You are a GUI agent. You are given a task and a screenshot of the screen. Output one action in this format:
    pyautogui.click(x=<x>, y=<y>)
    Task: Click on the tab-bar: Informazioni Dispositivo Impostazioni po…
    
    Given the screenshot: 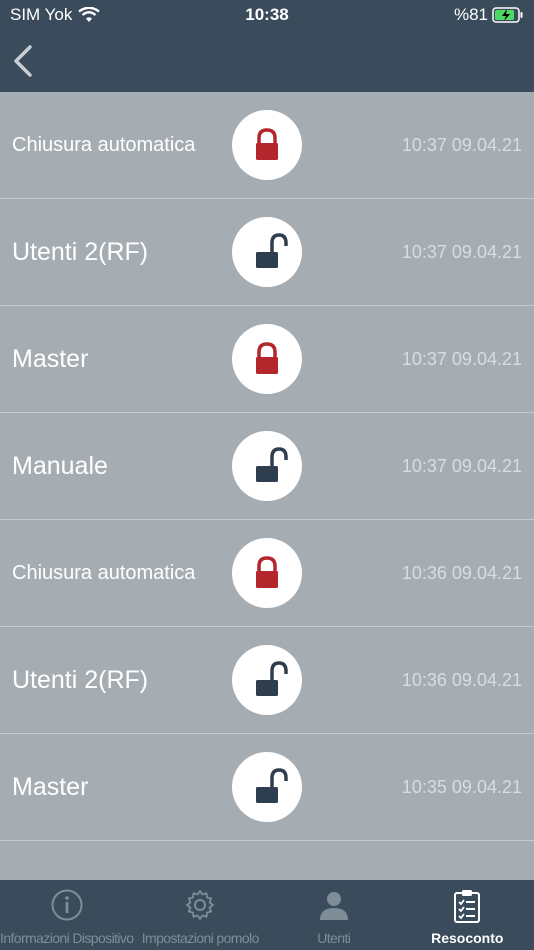 What is the action you would take?
    pyautogui.click(x=267, y=915)
    